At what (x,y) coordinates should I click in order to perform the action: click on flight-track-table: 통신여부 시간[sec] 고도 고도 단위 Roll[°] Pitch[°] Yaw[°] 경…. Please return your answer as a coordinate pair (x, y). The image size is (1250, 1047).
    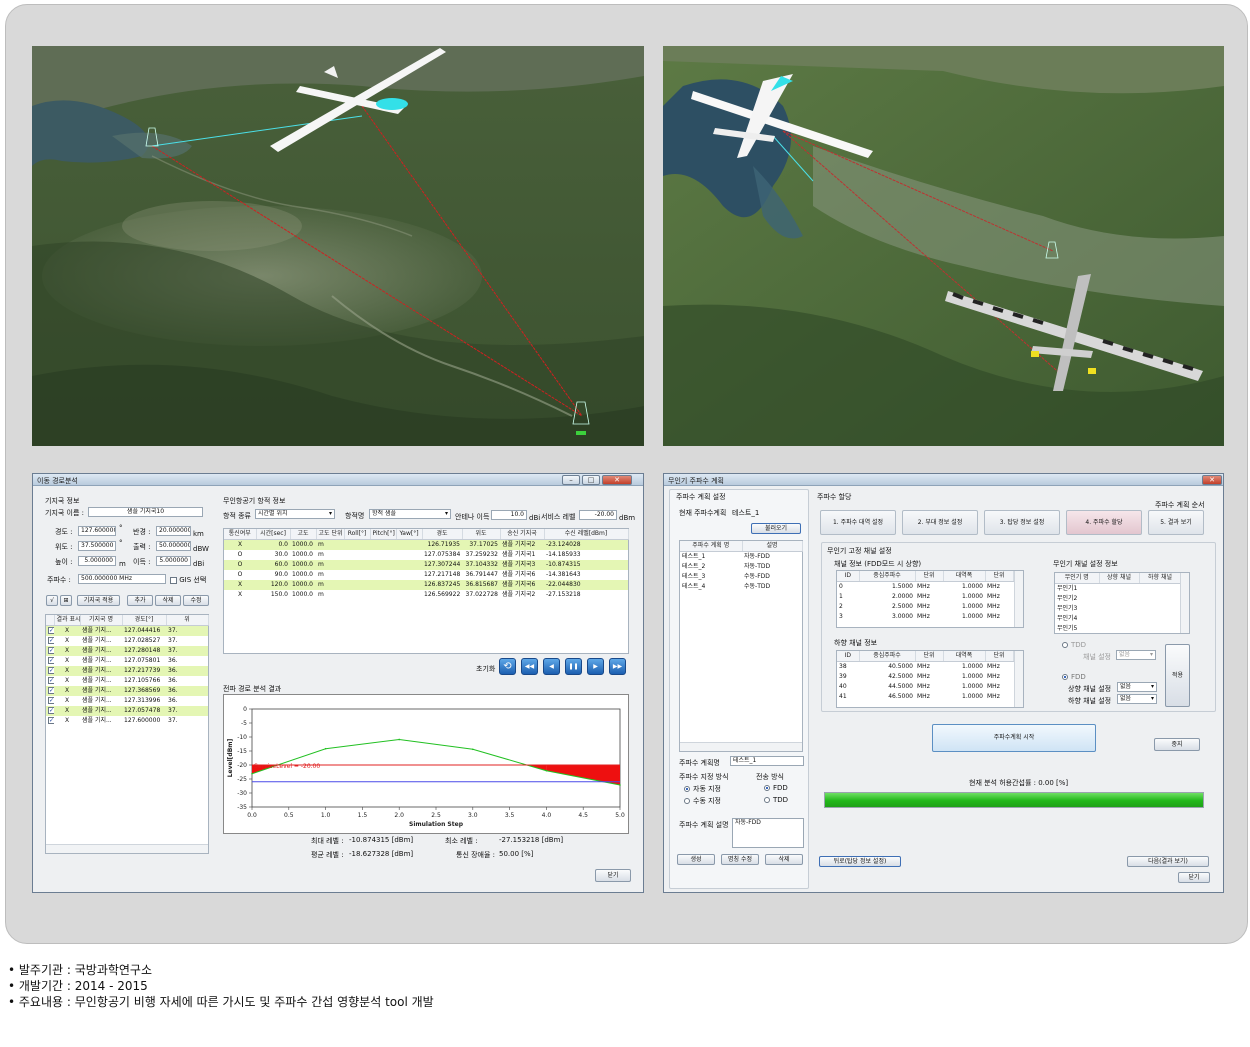
    Looking at the image, I should click on (426, 591).